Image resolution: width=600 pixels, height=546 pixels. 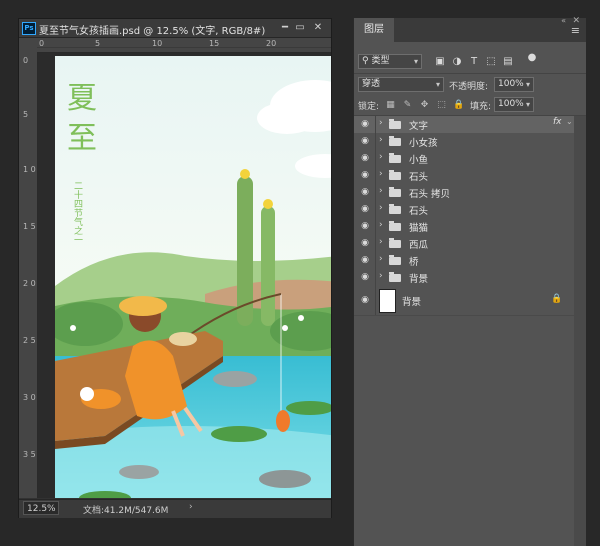 I want to click on cat-head, so click(x=87, y=394).